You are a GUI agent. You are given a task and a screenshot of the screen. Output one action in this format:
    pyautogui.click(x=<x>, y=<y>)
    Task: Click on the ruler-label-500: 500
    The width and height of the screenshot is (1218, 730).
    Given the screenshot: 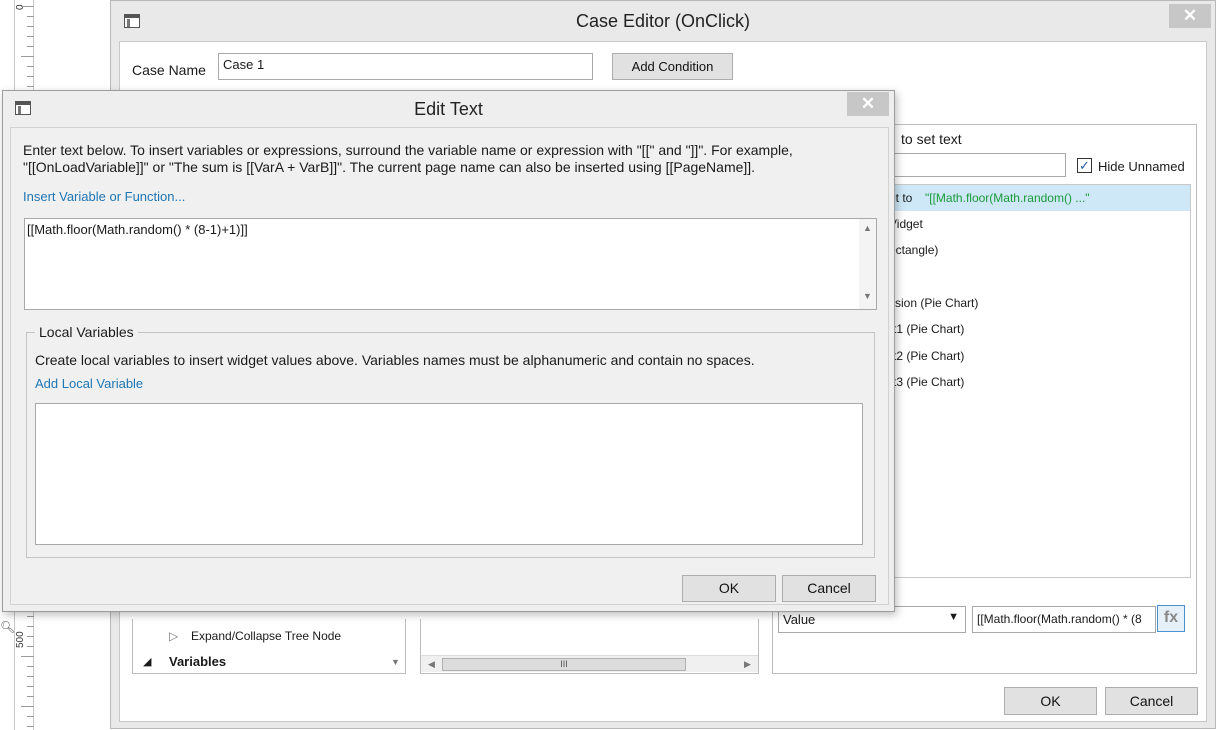 What is the action you would take?
    pyautogui.click(x=20, y=639)
    